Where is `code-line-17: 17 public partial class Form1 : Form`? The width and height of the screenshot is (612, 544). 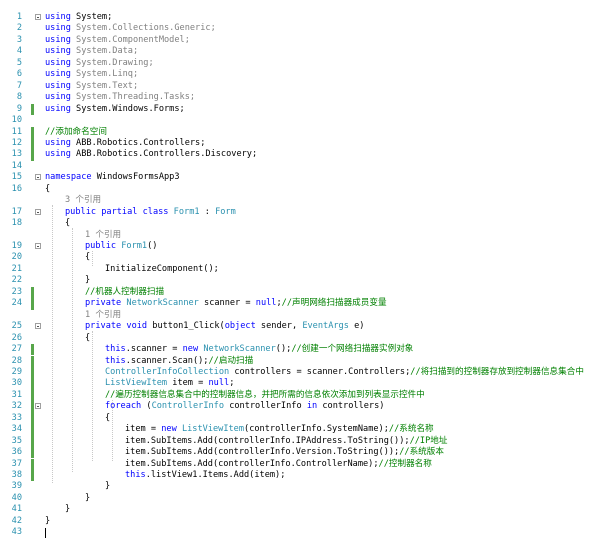
code-line-17: 17 public partial class Form1 : Form is located at coordinates (306, 212).